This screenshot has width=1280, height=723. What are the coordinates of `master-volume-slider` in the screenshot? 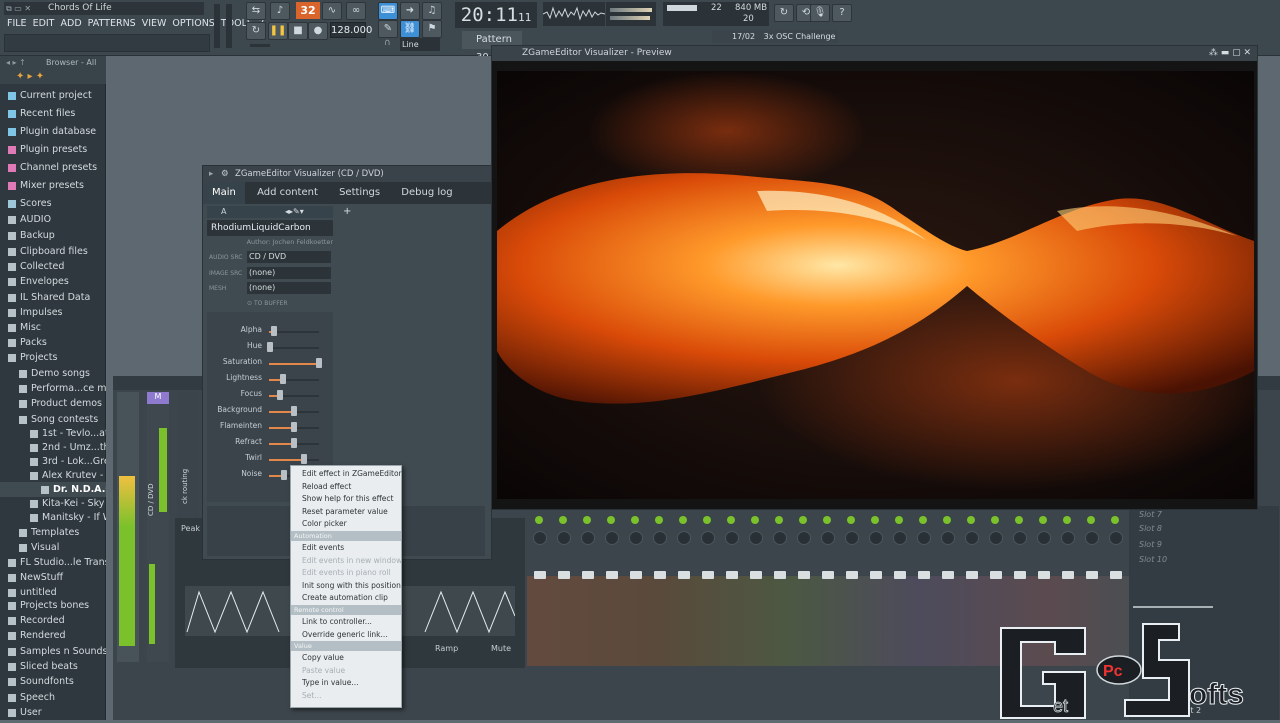 It's located at (217, 26).